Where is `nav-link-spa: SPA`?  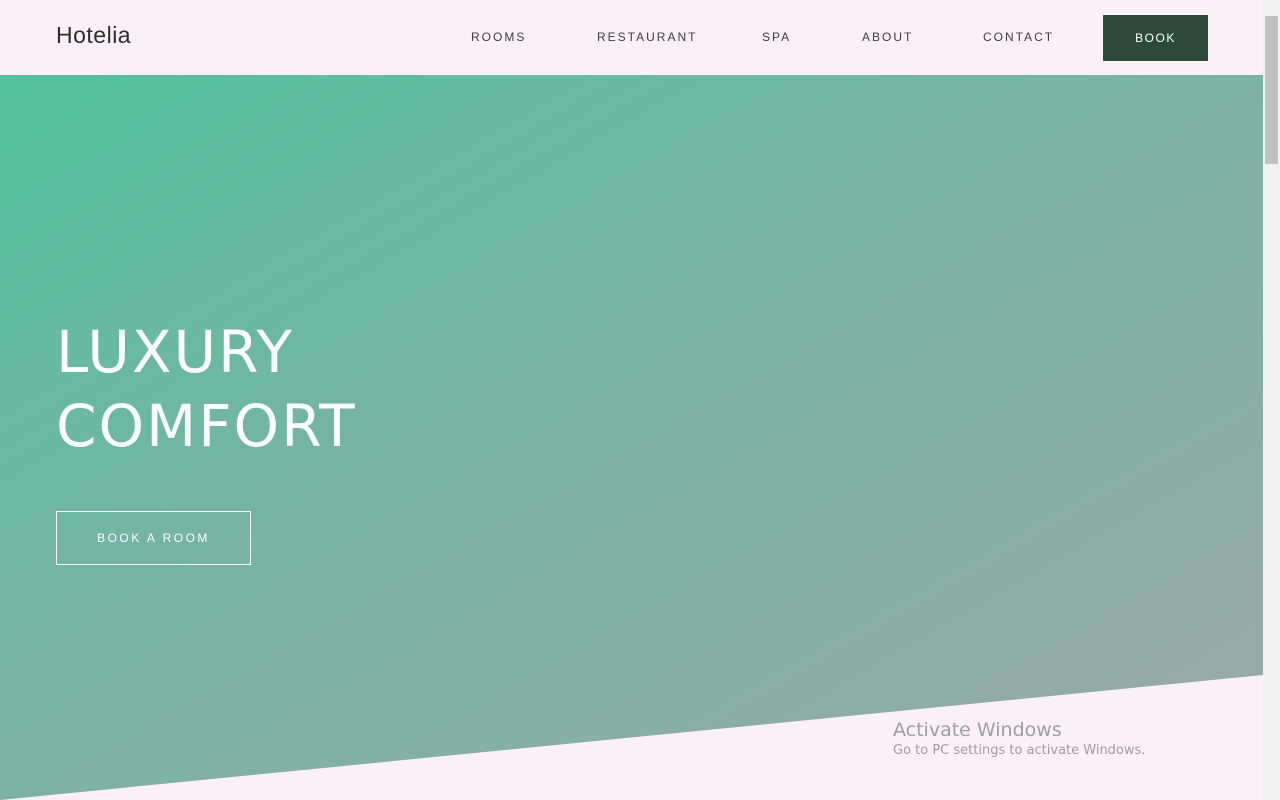
nav-link-spa: SPA is located at coordinates (776, 37).